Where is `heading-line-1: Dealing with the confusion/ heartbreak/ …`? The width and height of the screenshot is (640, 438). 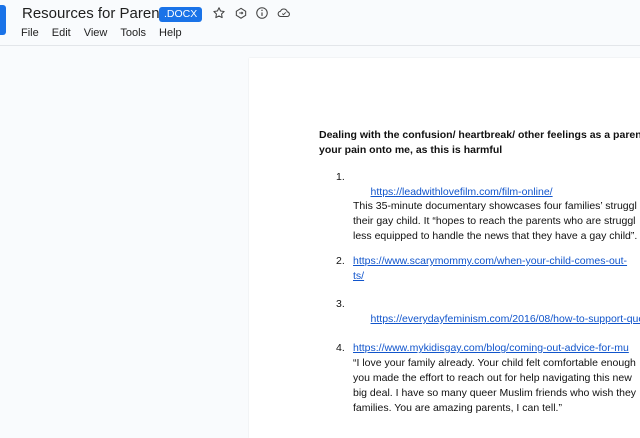 heading-line-1: Dealing with the confusion/ heartbreak/ … is located at coordinates (479, 135).